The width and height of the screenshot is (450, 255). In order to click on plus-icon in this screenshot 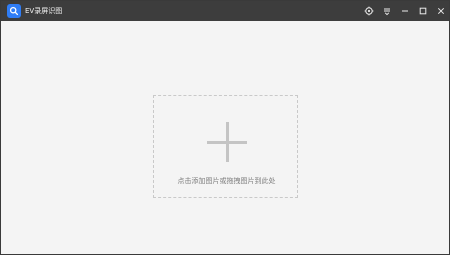, I will do `click(227, 142)`.